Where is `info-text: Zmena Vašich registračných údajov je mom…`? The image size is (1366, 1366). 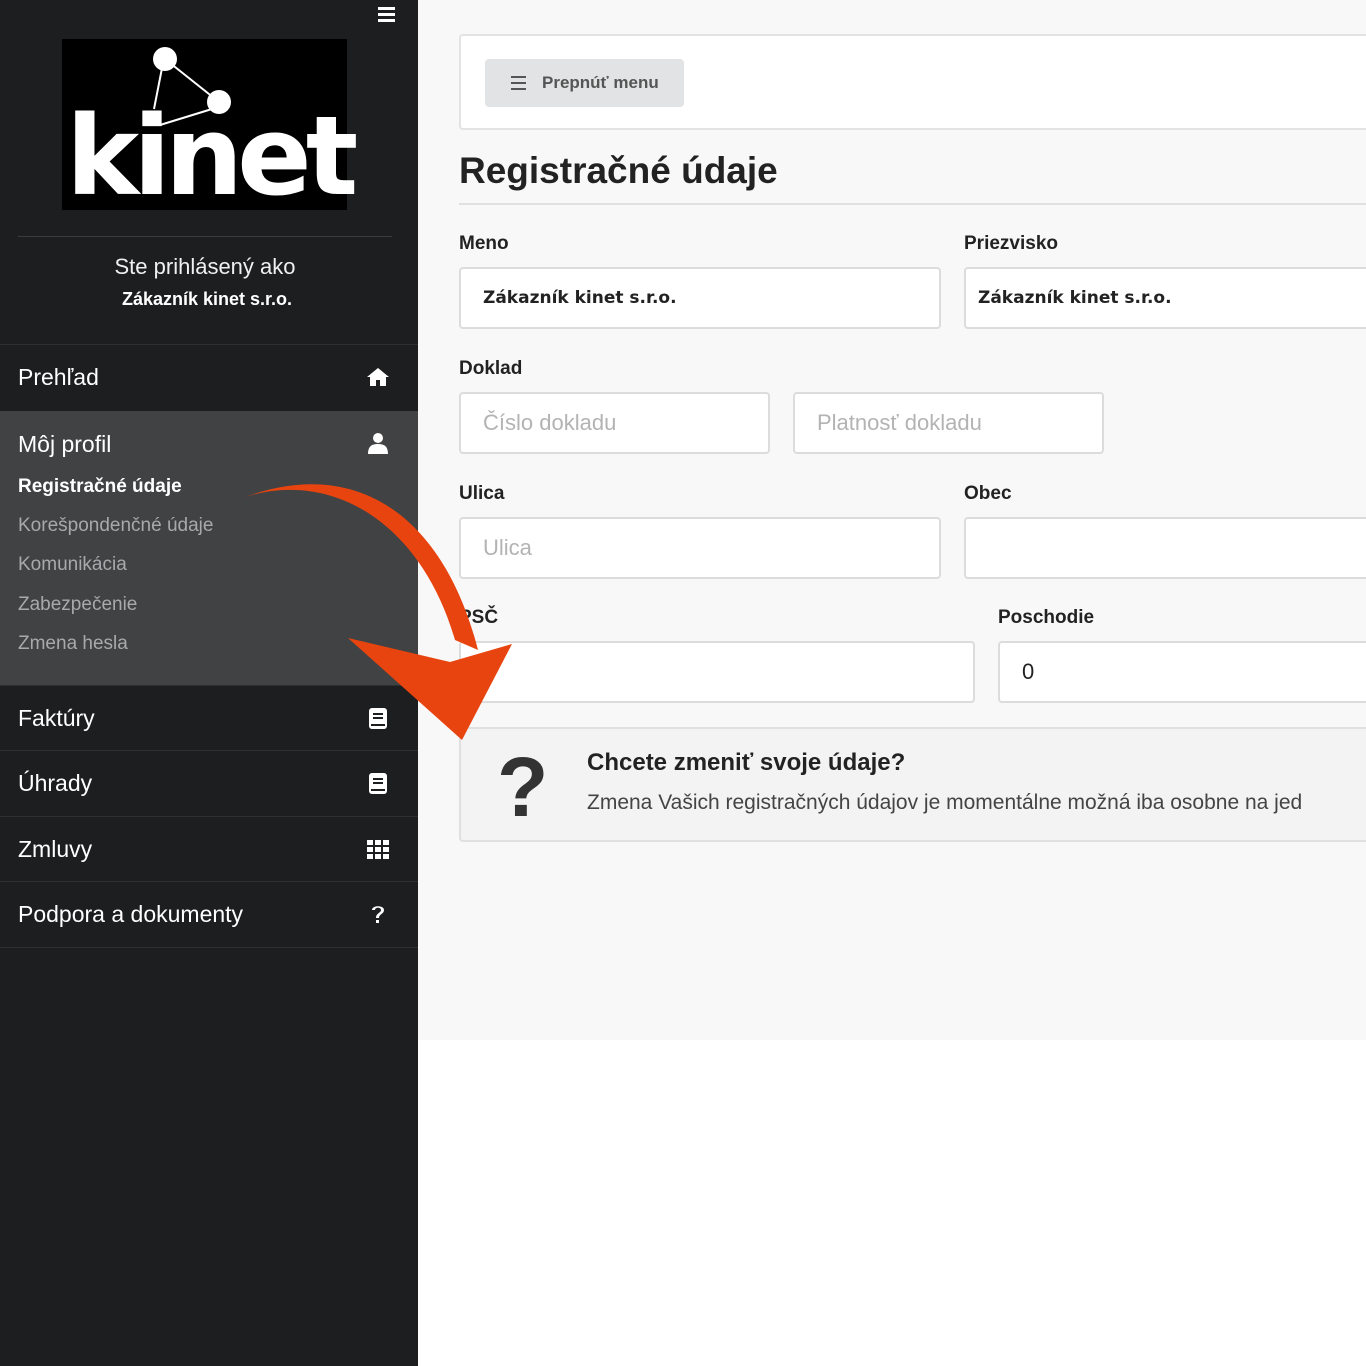 info-text: Zmena Vašich registračných údajov je mom… is located at coordinates (945, 802).